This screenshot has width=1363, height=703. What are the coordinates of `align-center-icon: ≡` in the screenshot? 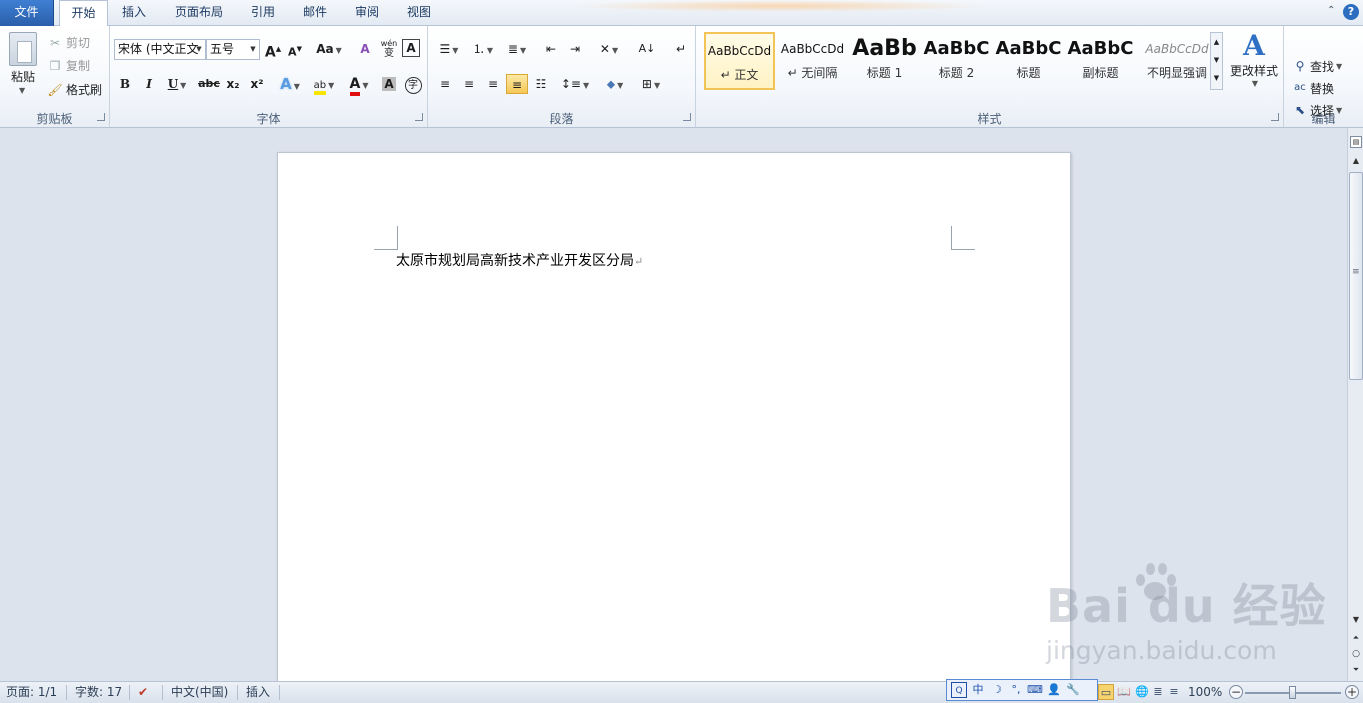 It's located at (469, 84).